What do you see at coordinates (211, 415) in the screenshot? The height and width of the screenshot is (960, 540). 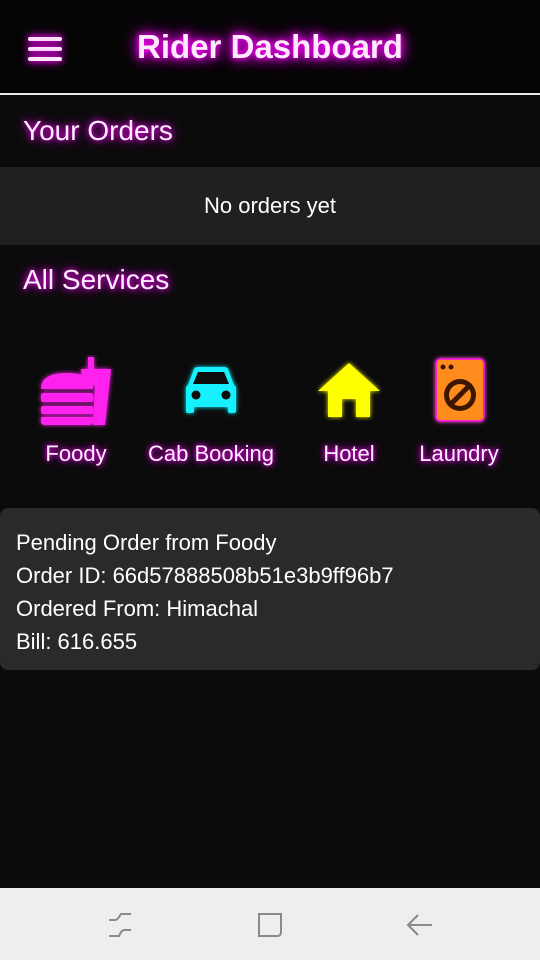 I see `service-cab-booking: Cab Booking` at bounding box center [211, 415].